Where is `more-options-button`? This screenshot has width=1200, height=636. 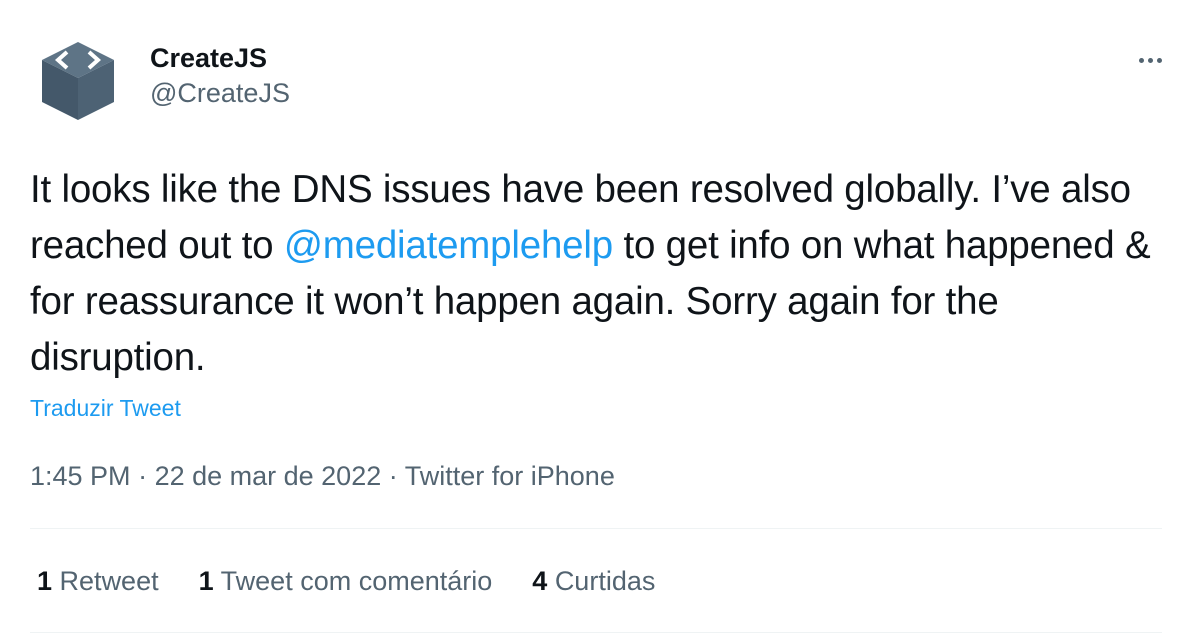
more-options-button is located at coordinates (1150, 60).